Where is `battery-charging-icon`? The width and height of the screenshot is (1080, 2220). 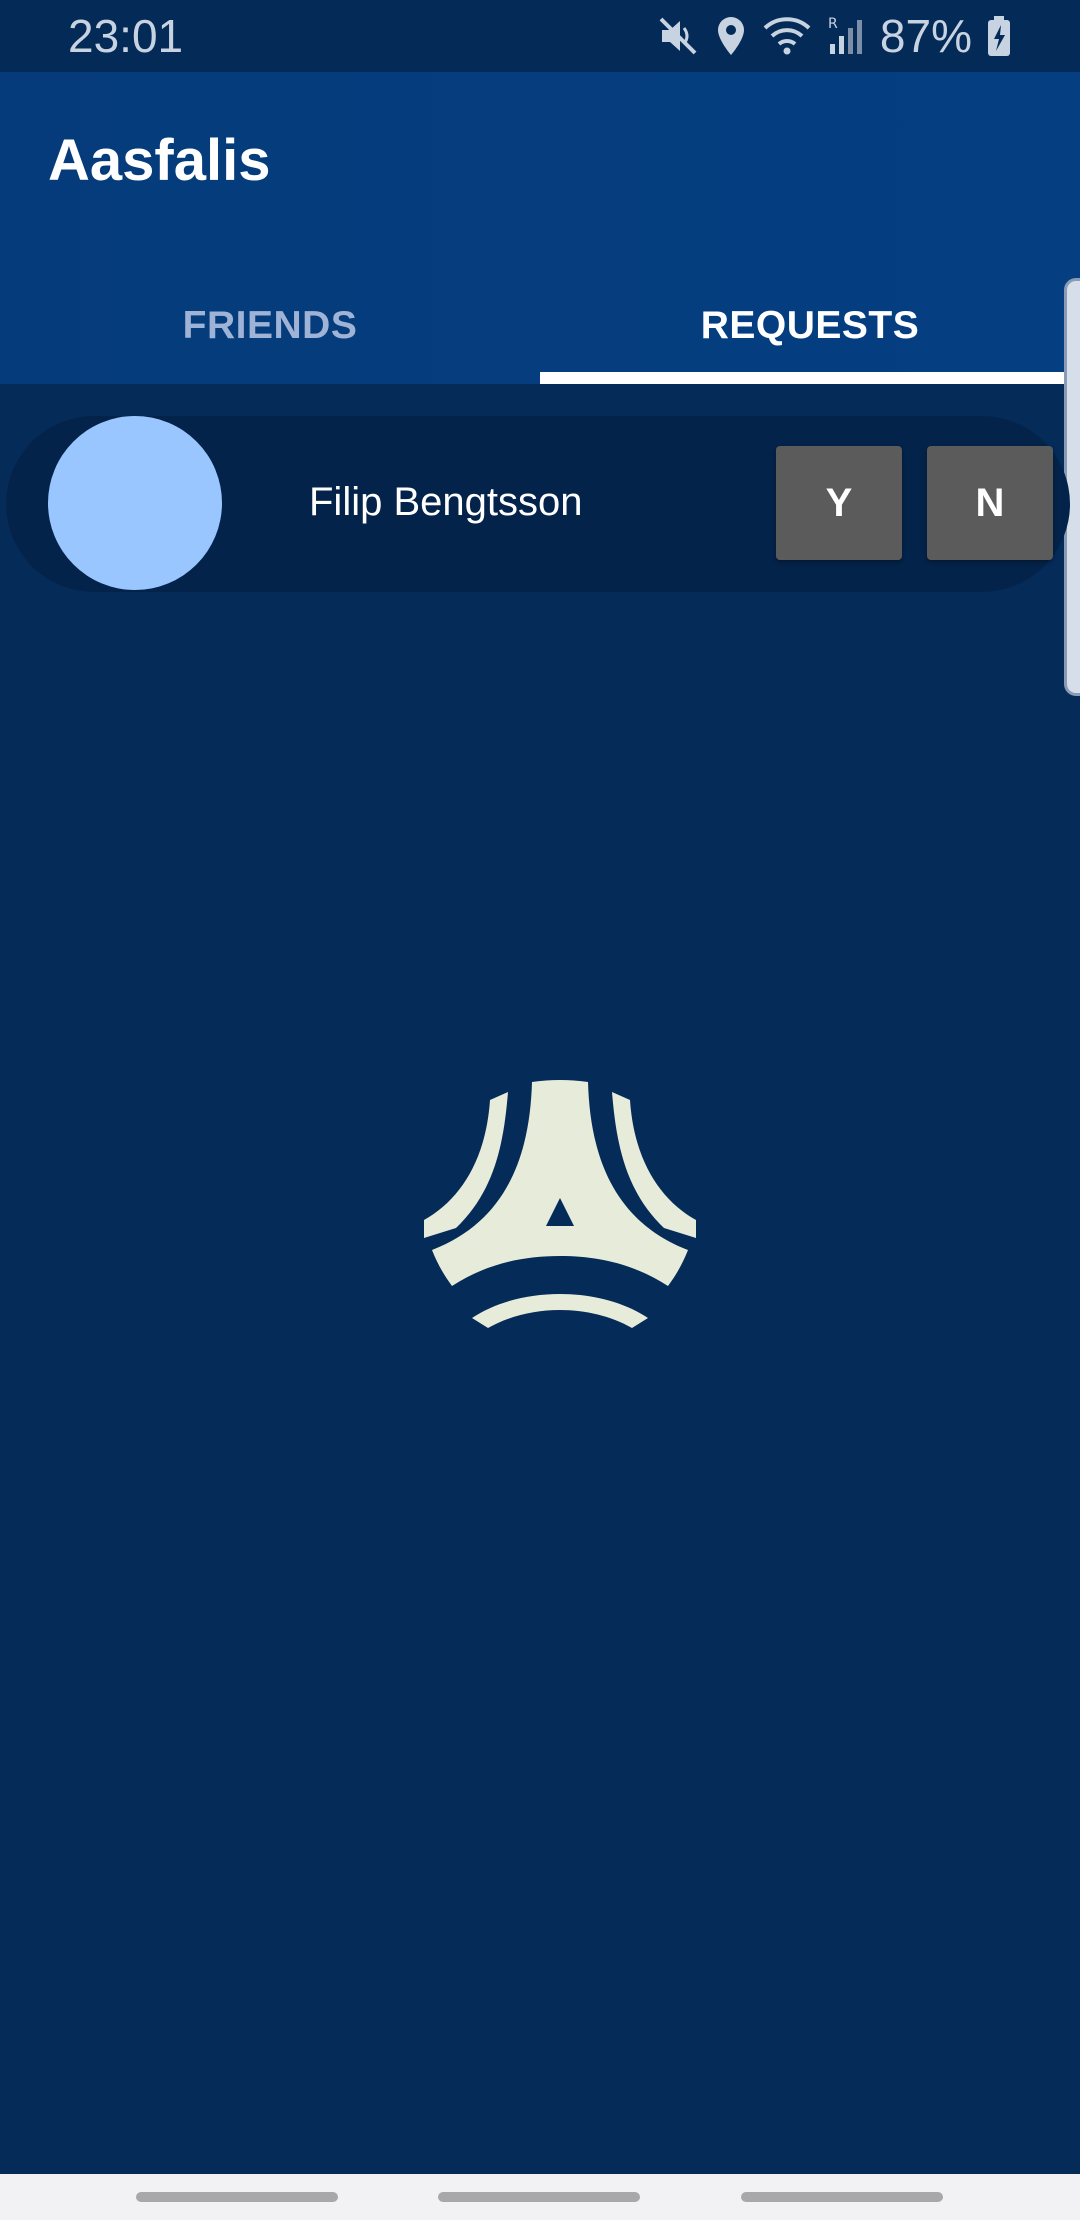
battery-charging-icon is located at coordinates (999, 36).